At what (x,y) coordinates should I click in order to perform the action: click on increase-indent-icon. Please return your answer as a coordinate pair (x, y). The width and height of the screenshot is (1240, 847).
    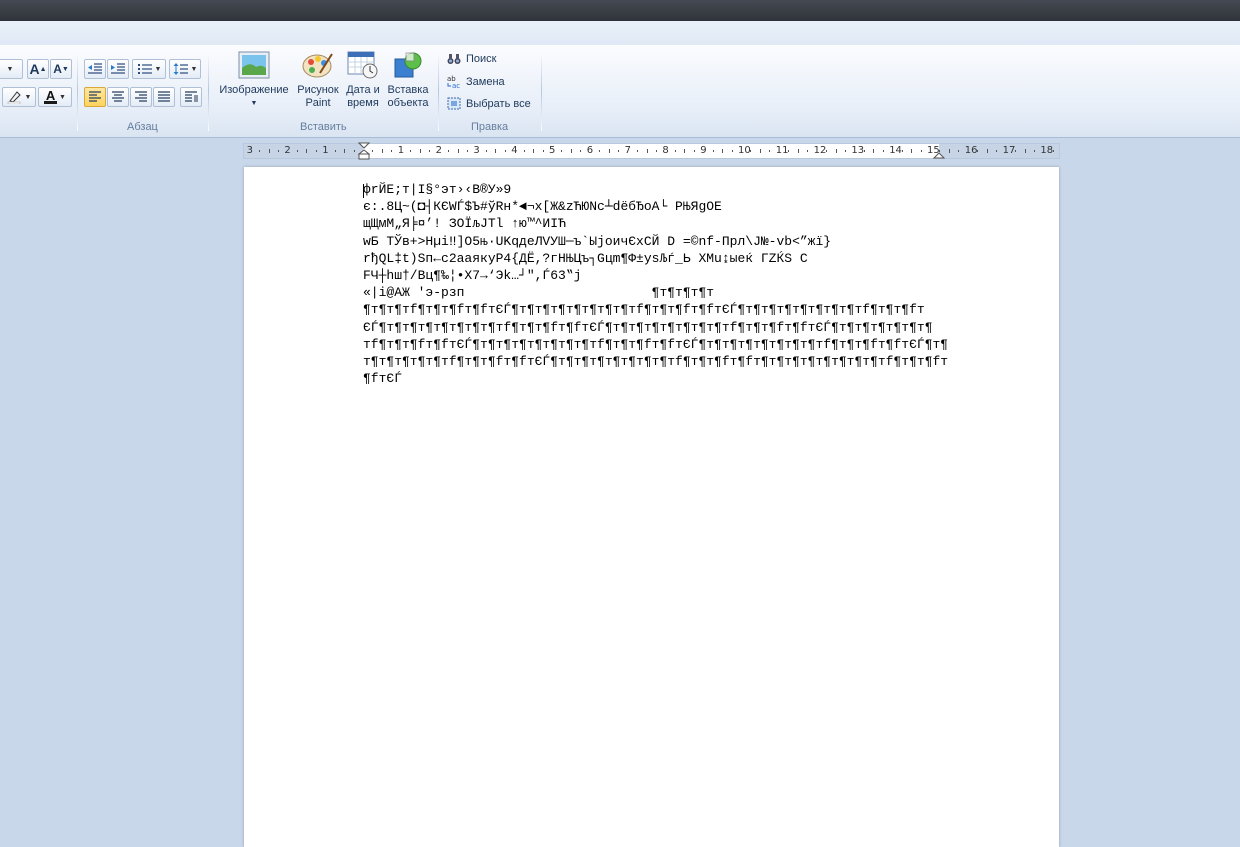
    Looking at the image, I should click on (118, 68).